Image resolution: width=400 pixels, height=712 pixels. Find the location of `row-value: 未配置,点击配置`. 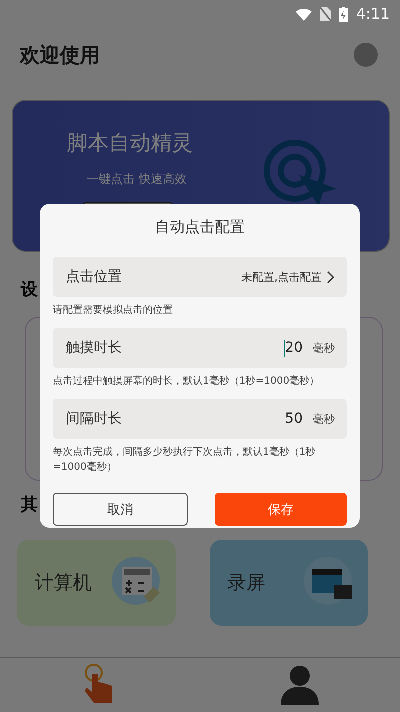

row-value: 未配置,点击配置 is located at coordinates (282, 277).